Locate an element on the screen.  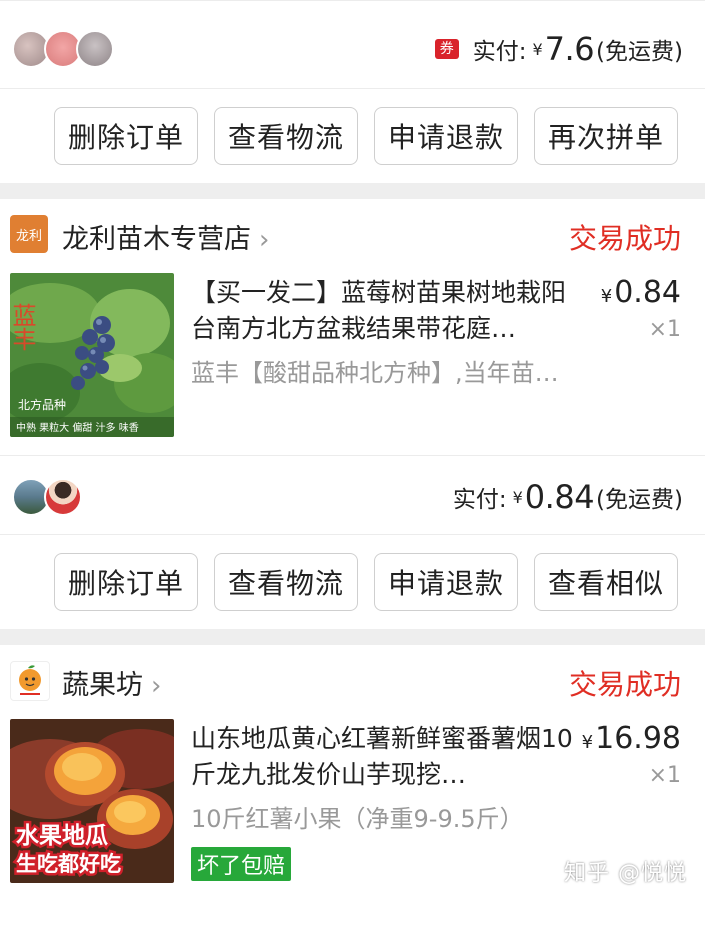
store-header: 龙利 龙利苗木专营店 › 交易成功 is located at coordinates (352, 236).